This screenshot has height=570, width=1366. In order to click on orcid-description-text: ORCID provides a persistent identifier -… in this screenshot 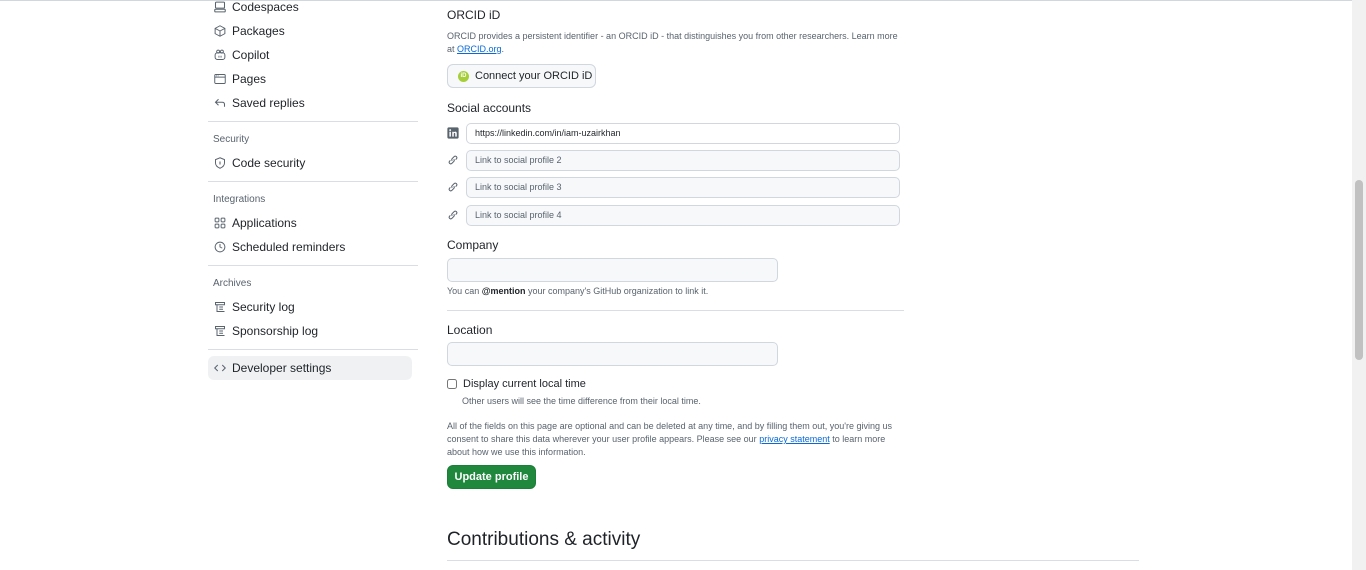, I will do `click(672, 42)`.